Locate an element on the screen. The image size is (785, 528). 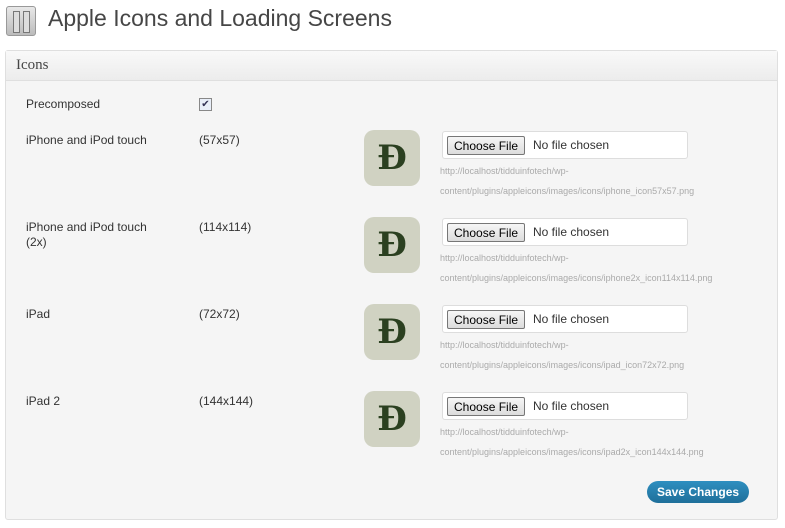
row-size: (114x114) is located at coordinates (225, 227).